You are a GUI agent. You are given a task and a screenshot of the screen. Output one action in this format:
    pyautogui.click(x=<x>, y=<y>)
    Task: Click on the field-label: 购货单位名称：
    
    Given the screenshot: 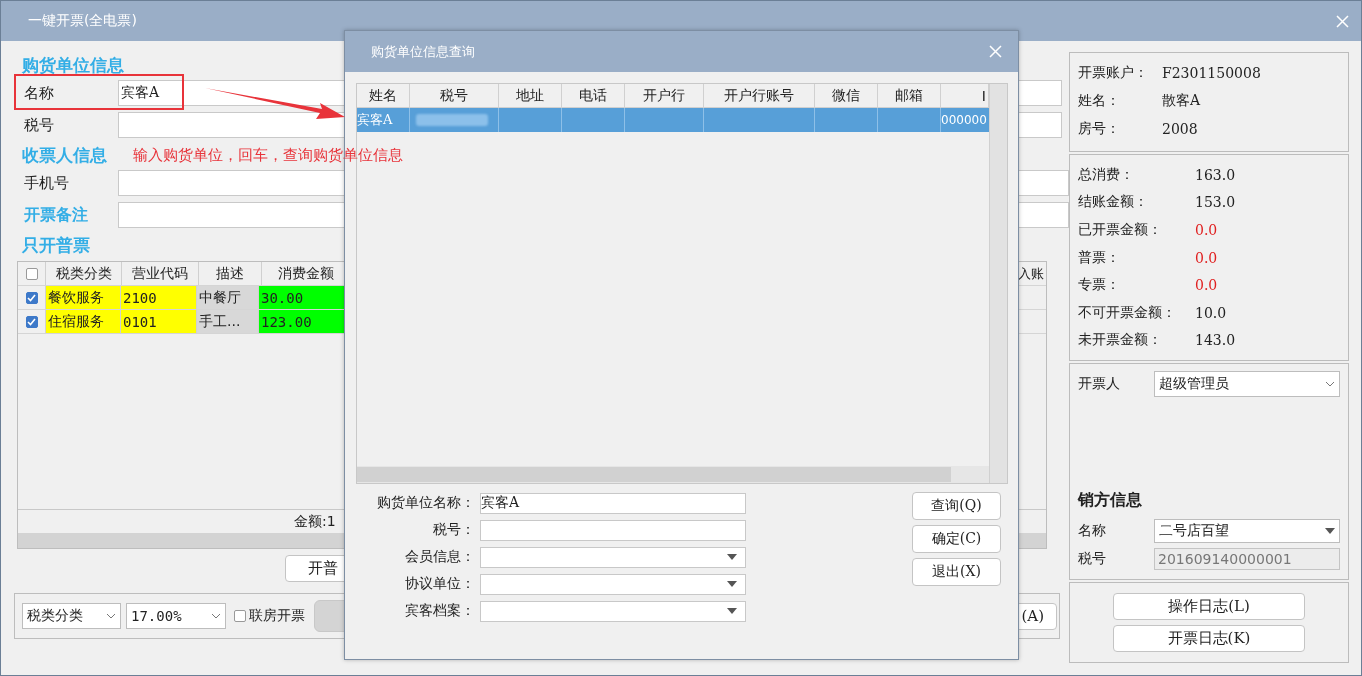 What is the action you would take?
    pyautogui.click(x=425, y=503)
    